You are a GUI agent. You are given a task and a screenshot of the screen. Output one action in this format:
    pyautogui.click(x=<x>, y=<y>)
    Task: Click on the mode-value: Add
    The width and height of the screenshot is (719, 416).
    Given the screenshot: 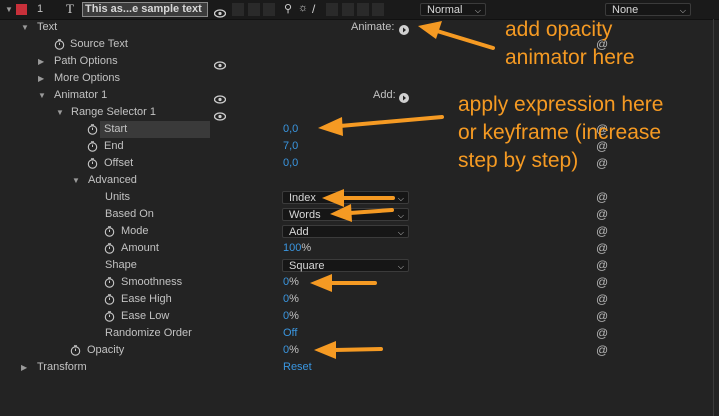 What is the action you would take?
    pyautogui.click(x=299, y=232)
    